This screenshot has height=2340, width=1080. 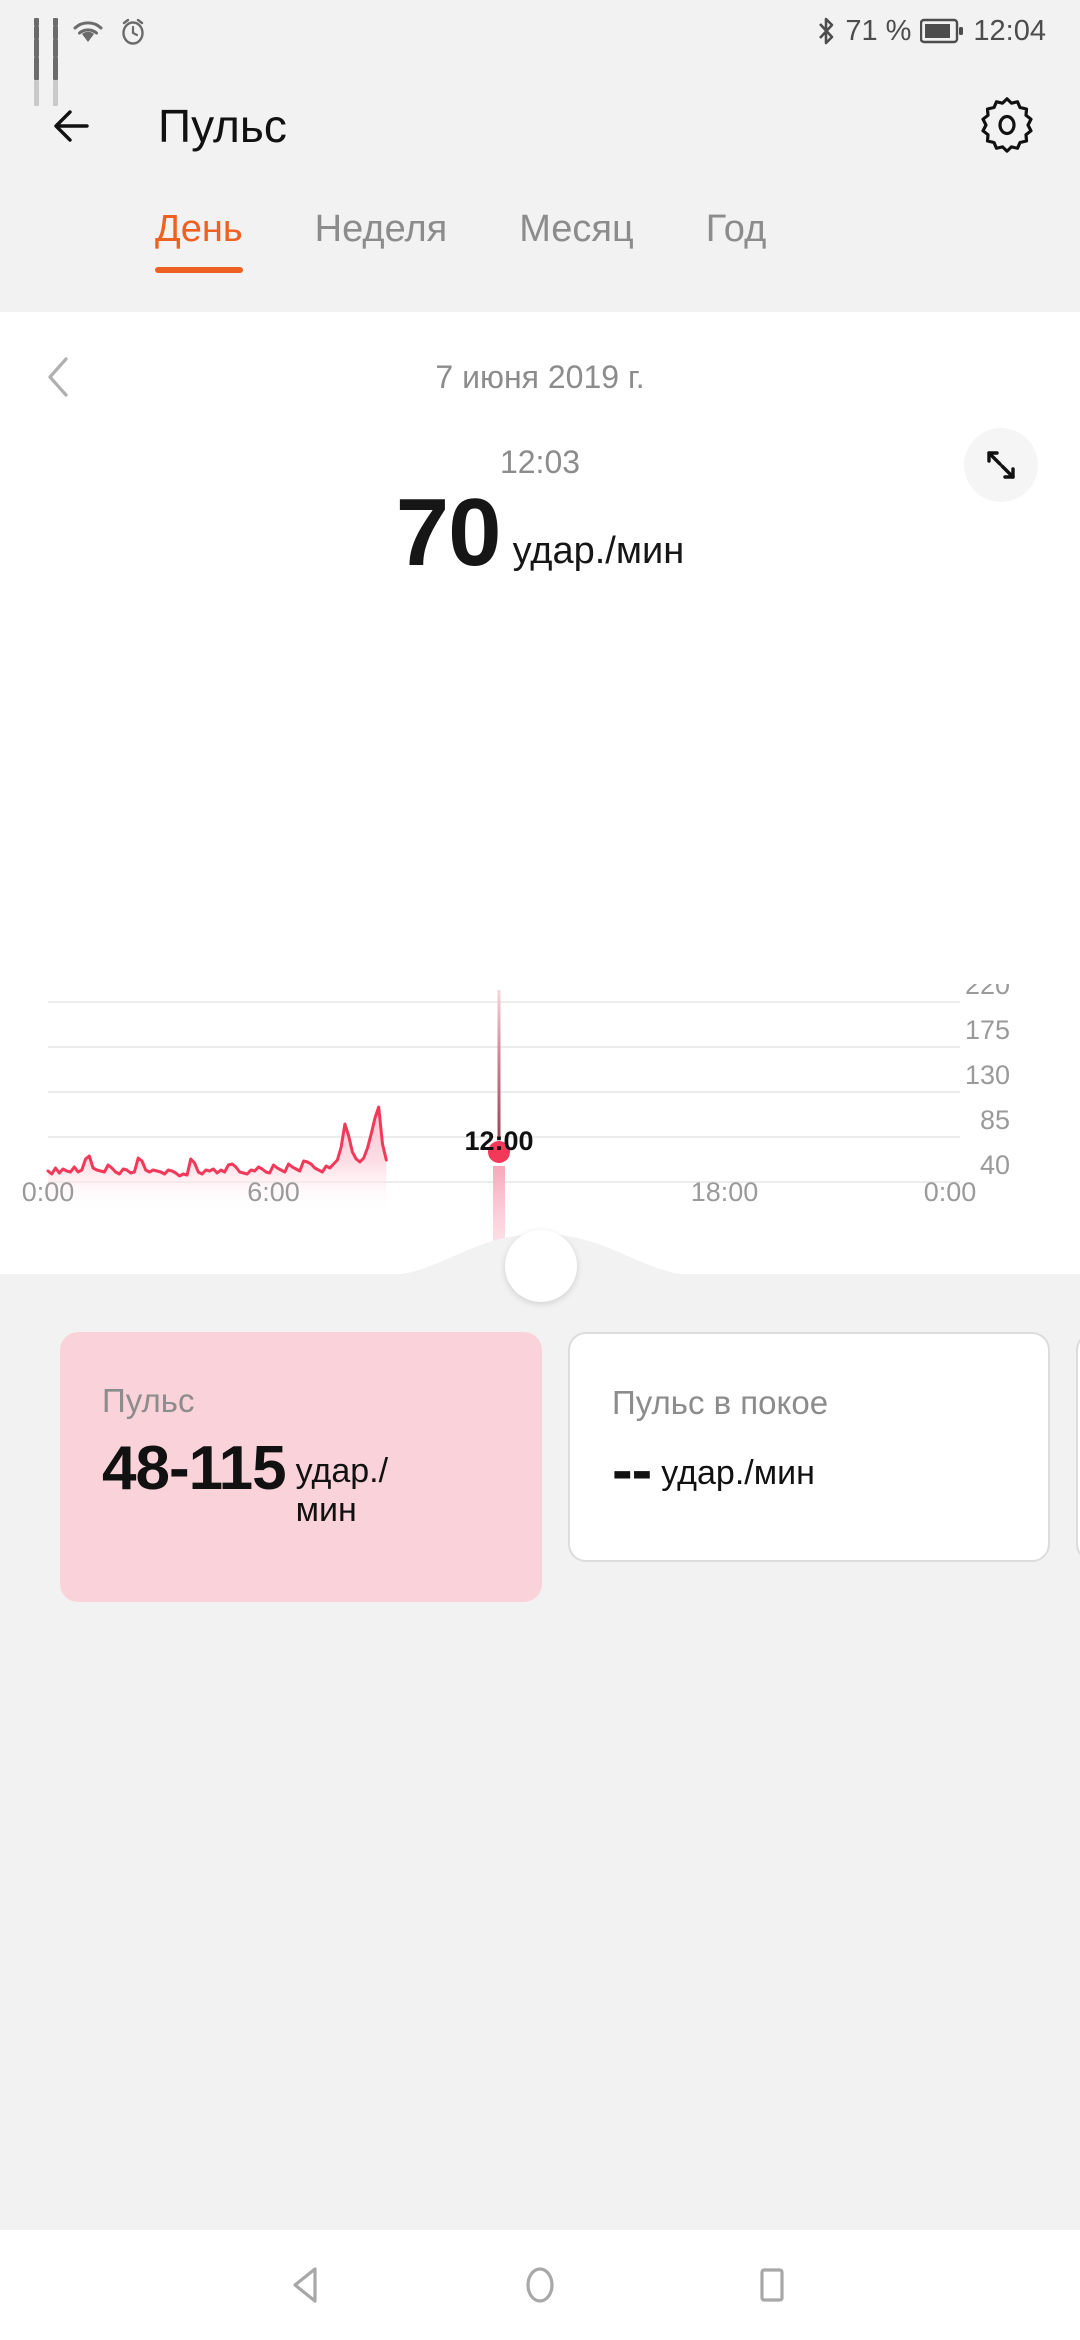 I want to click on chart-y-tick-label: 220, so click(x=987, y=992).